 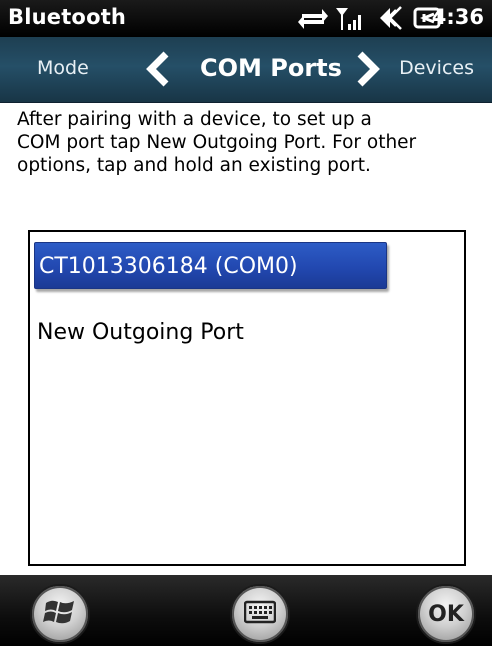 What do you see at coordinates (351, 18) in the screenshot?
I see `signal-icon` at bounding box center [351, 18].